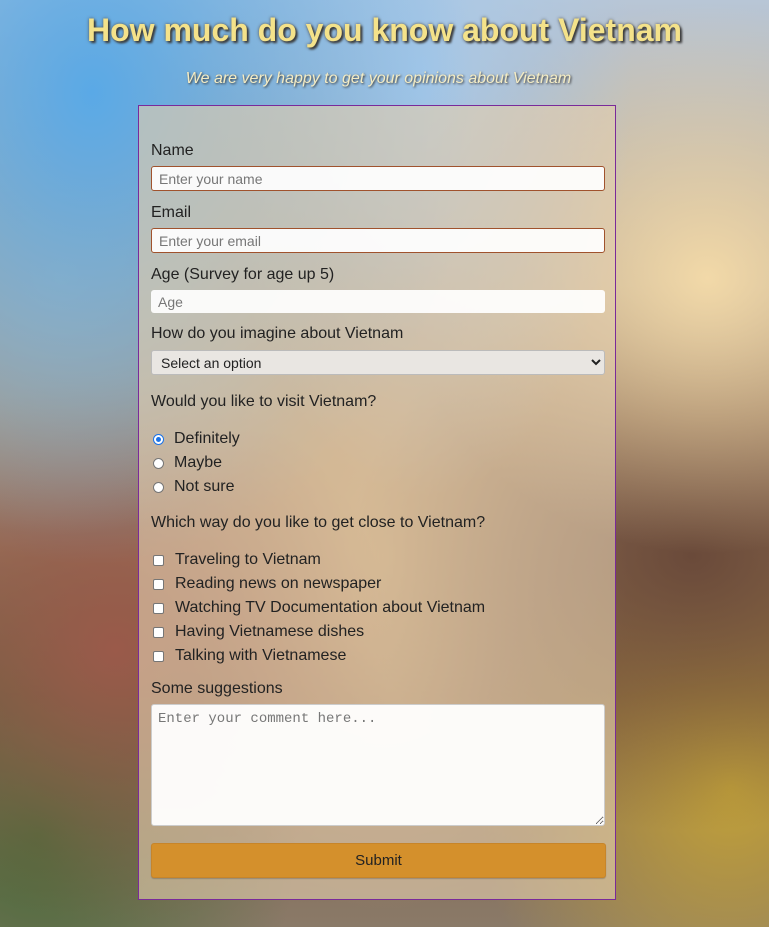  Describe the element at coordinates (158, 487) in the screenshot. I see `radio-button-not-sure` at that location.